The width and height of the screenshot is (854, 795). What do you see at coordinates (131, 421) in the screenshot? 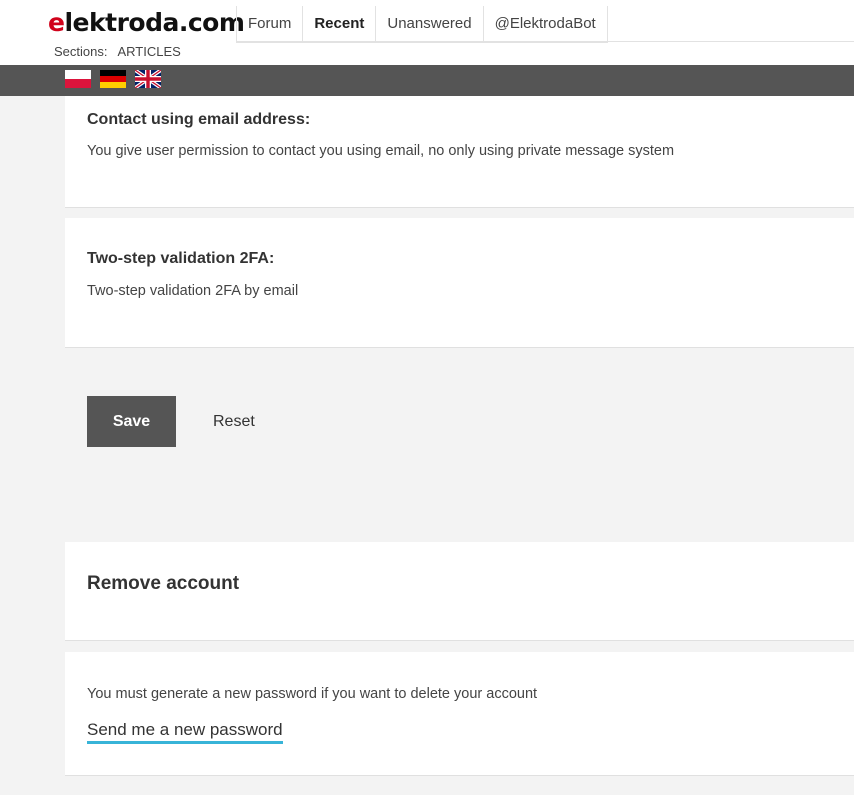
I see `save-button: Save` at bounding box center [131, 421].